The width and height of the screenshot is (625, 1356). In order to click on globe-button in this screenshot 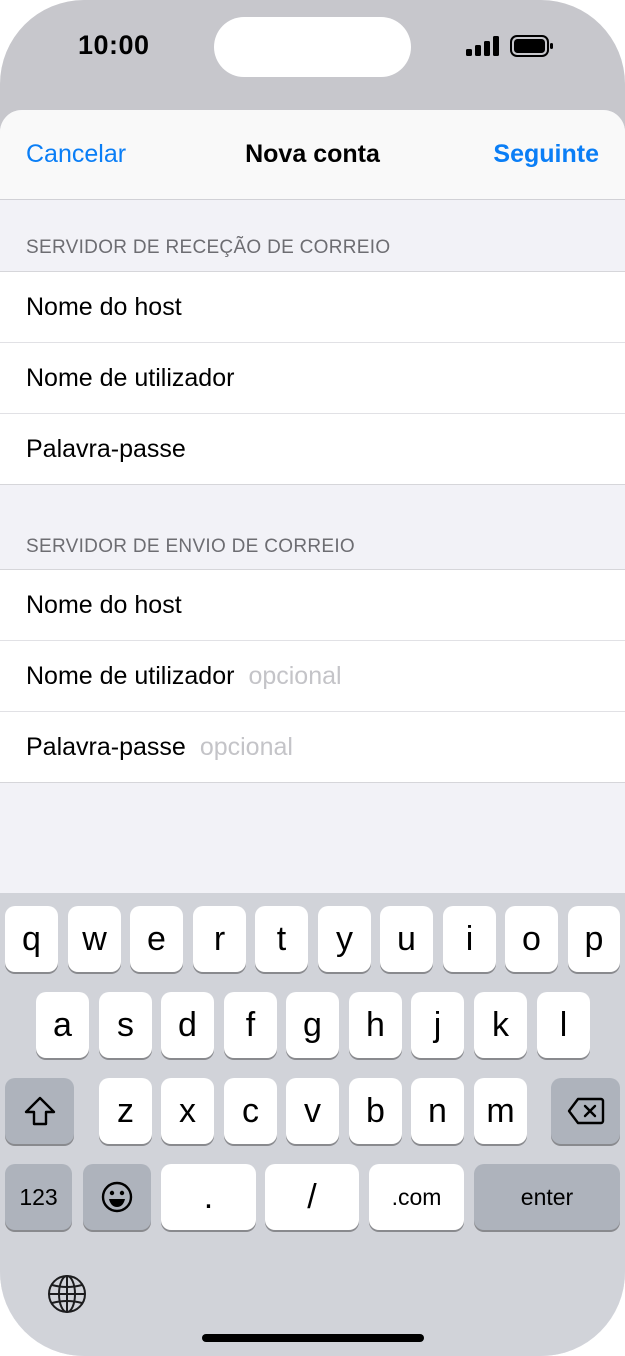, I will do `click(67, 1294)`.